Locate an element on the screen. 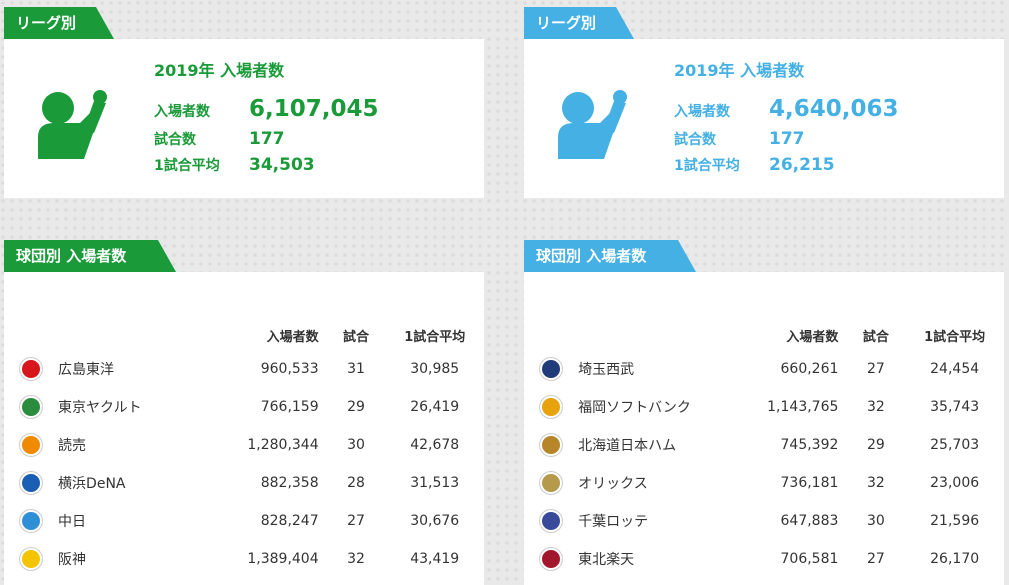 The width and height of the screenshot is (1009, 585). team-average: 24,454 is located at coordinates (955, 369).